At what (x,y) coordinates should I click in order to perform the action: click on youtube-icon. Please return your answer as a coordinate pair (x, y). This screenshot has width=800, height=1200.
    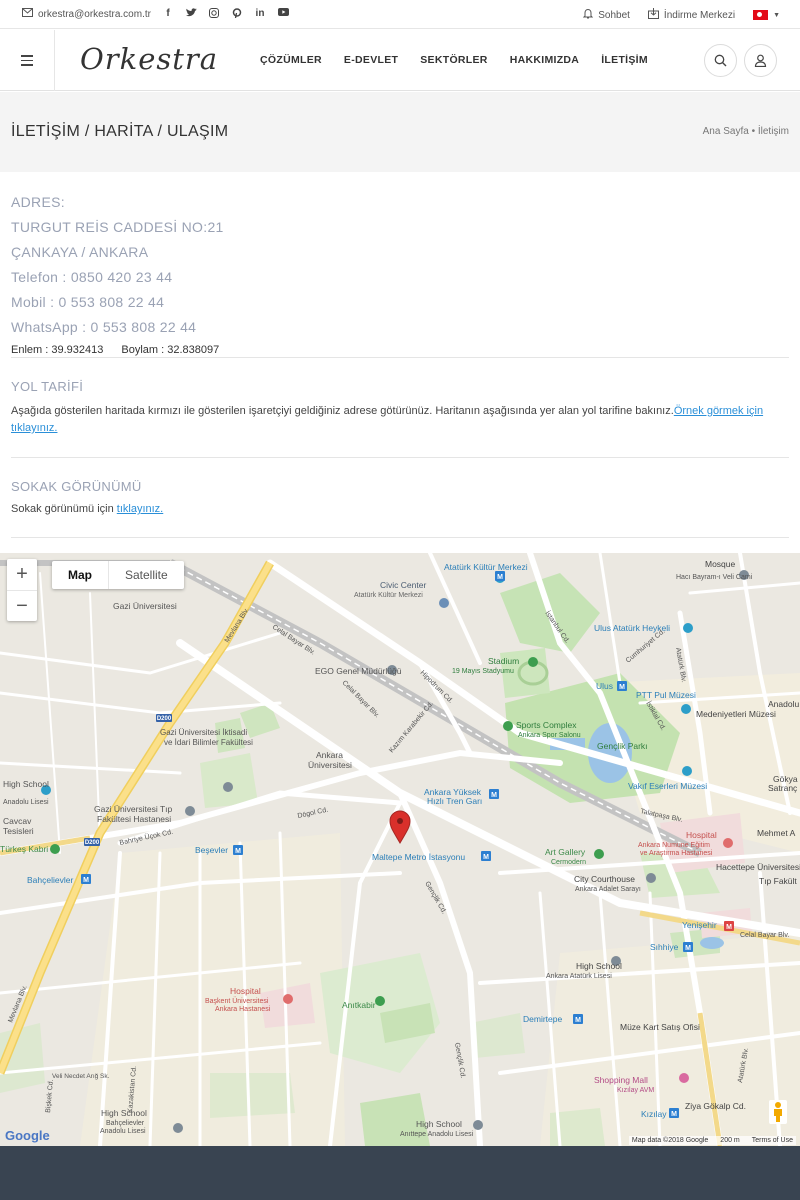
    Looking at the image, I should click on (283, 14).